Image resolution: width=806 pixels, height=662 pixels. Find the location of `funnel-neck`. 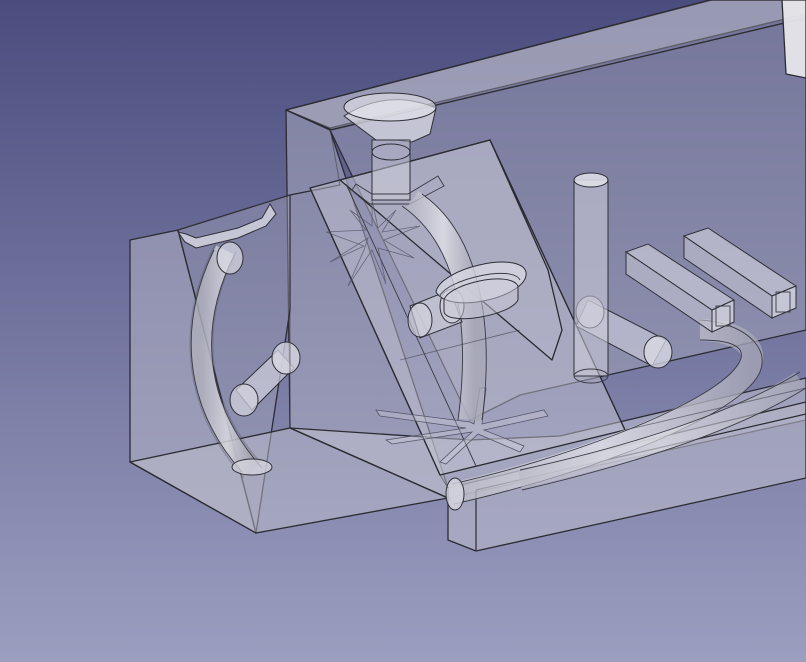

funnel-neck is located at coordinates (391, 170).